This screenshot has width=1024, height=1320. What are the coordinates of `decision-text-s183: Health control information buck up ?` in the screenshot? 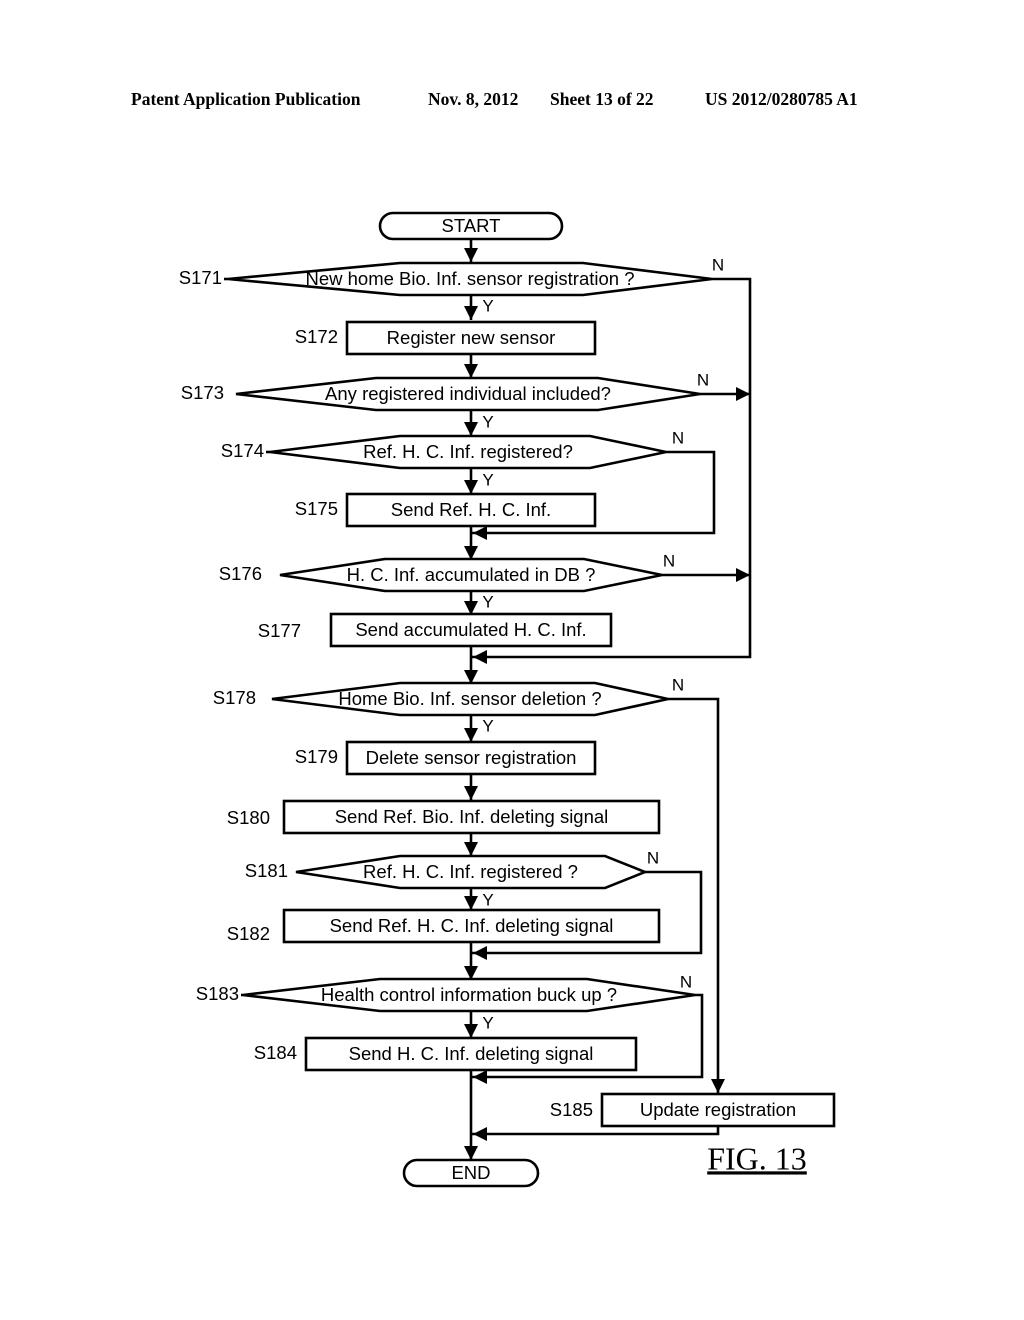 It's located at (469, 994).